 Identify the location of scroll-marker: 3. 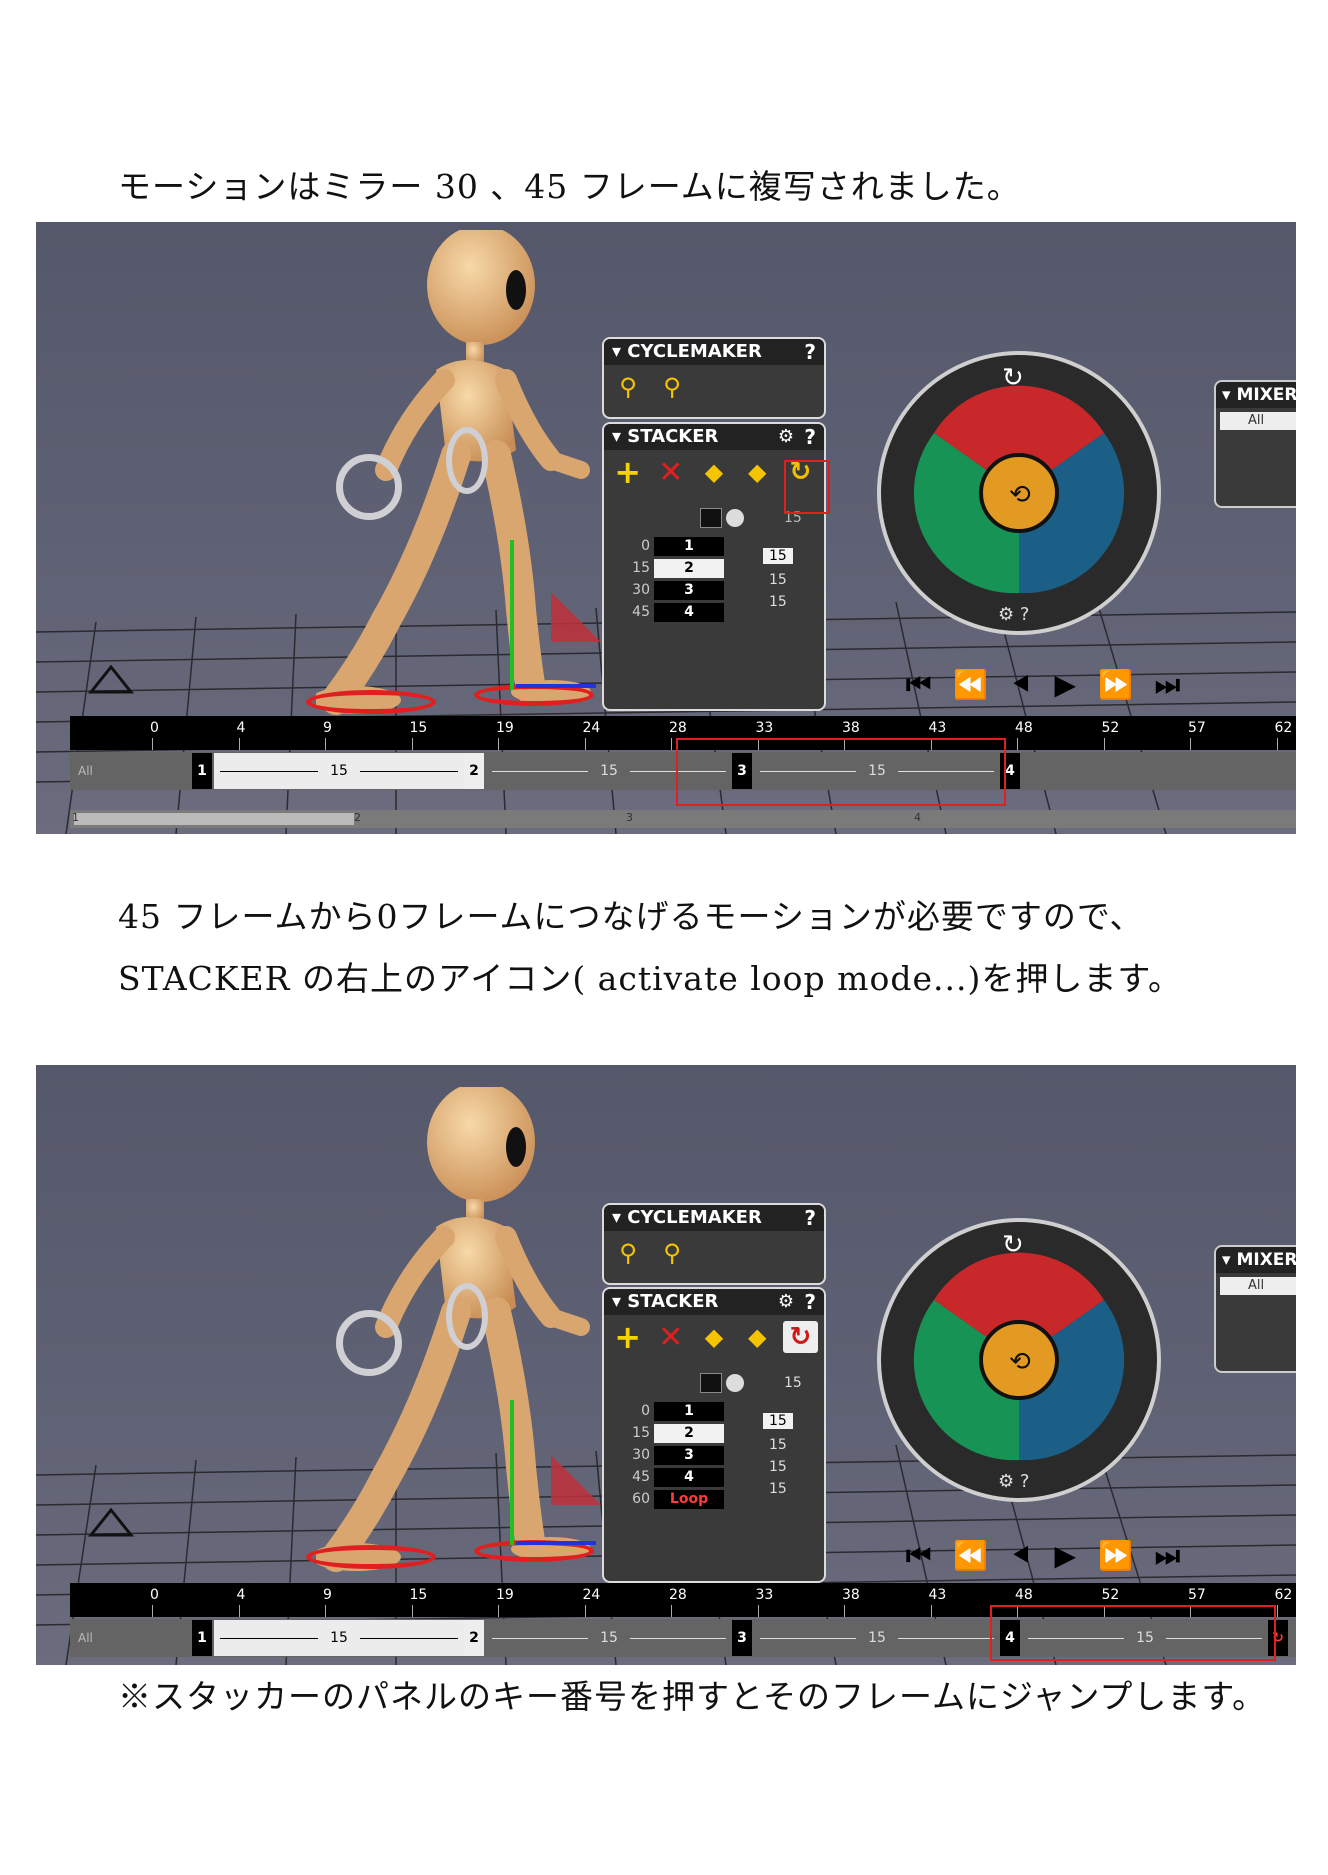
(629, 817).